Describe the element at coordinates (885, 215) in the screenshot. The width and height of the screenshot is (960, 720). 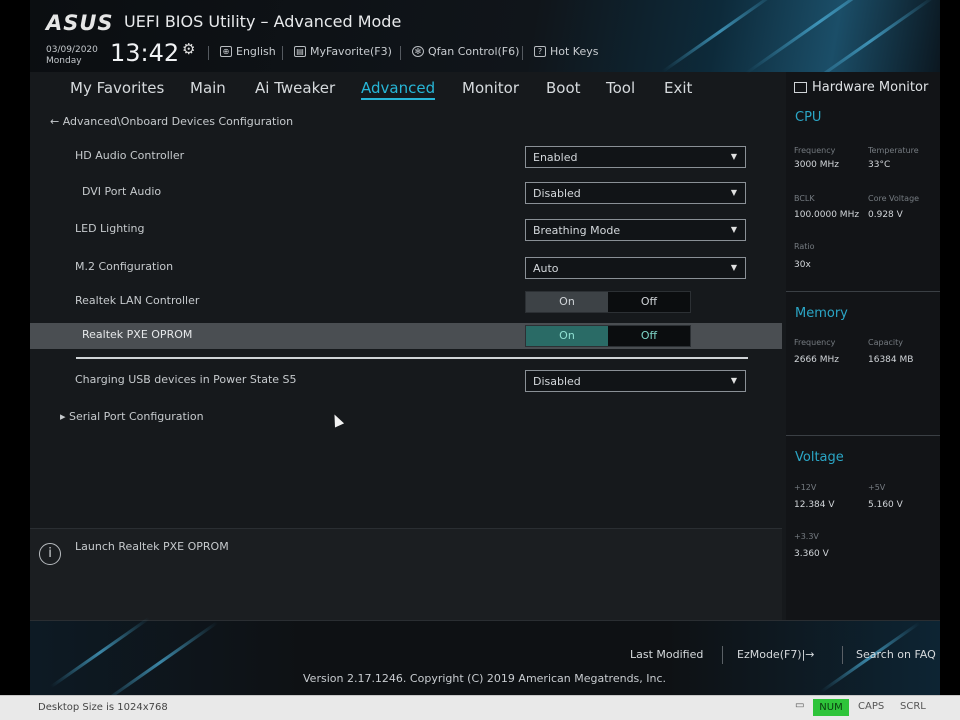
I see `core-voltage-value: 0.928 V` at that location.